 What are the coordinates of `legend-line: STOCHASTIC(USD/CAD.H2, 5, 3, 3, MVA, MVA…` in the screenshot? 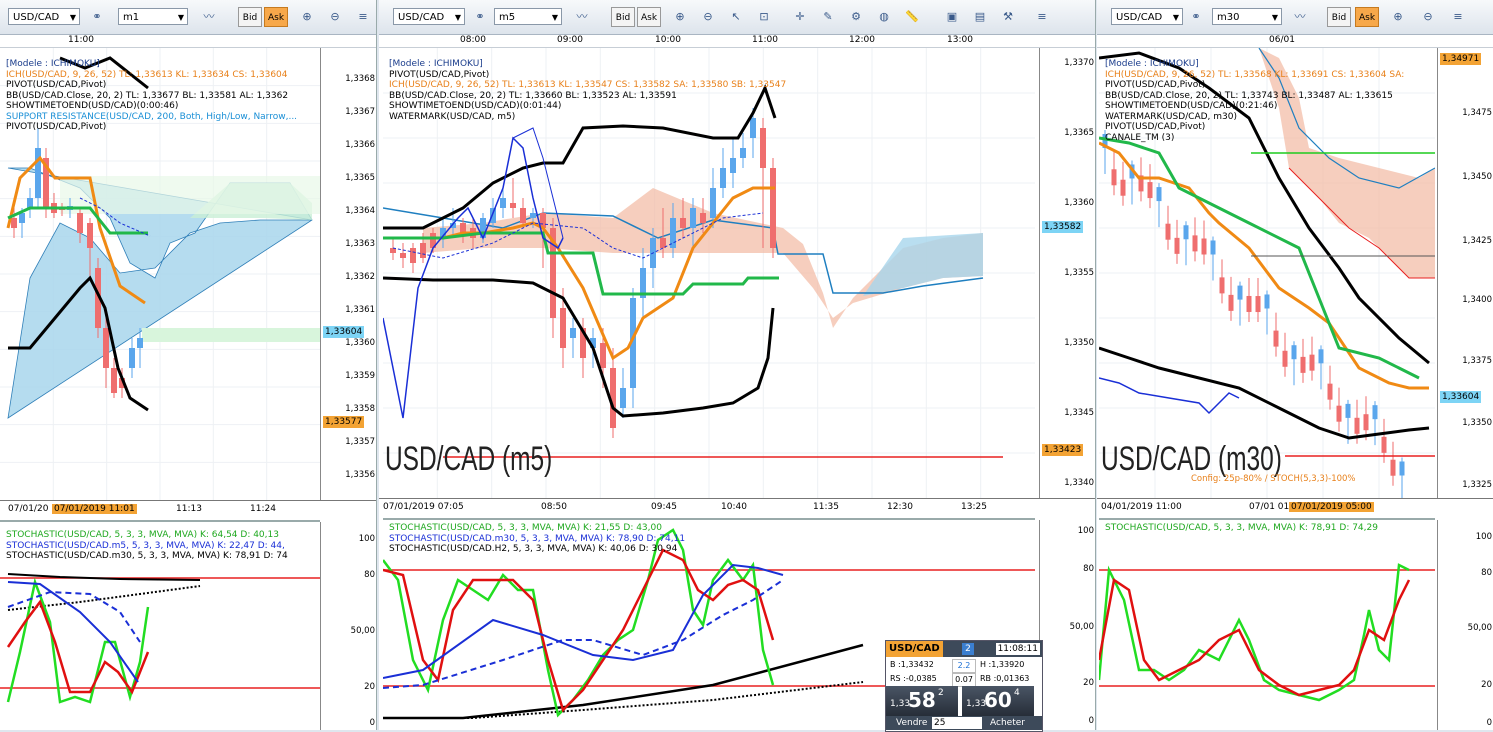 It's located at (533, 549).